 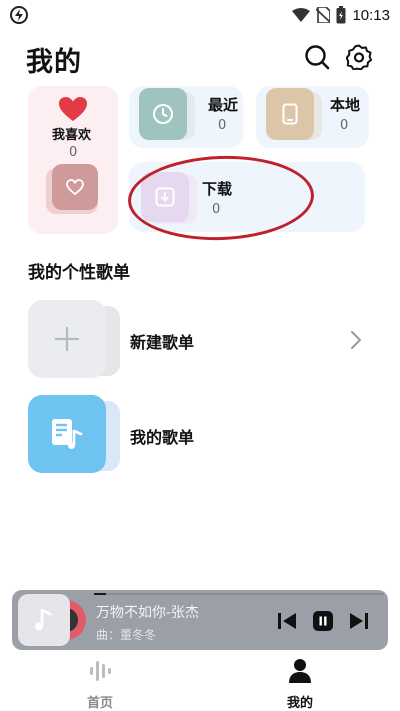 I want to click on tab-bar: 首页 我的, so click(x=200, y=681).